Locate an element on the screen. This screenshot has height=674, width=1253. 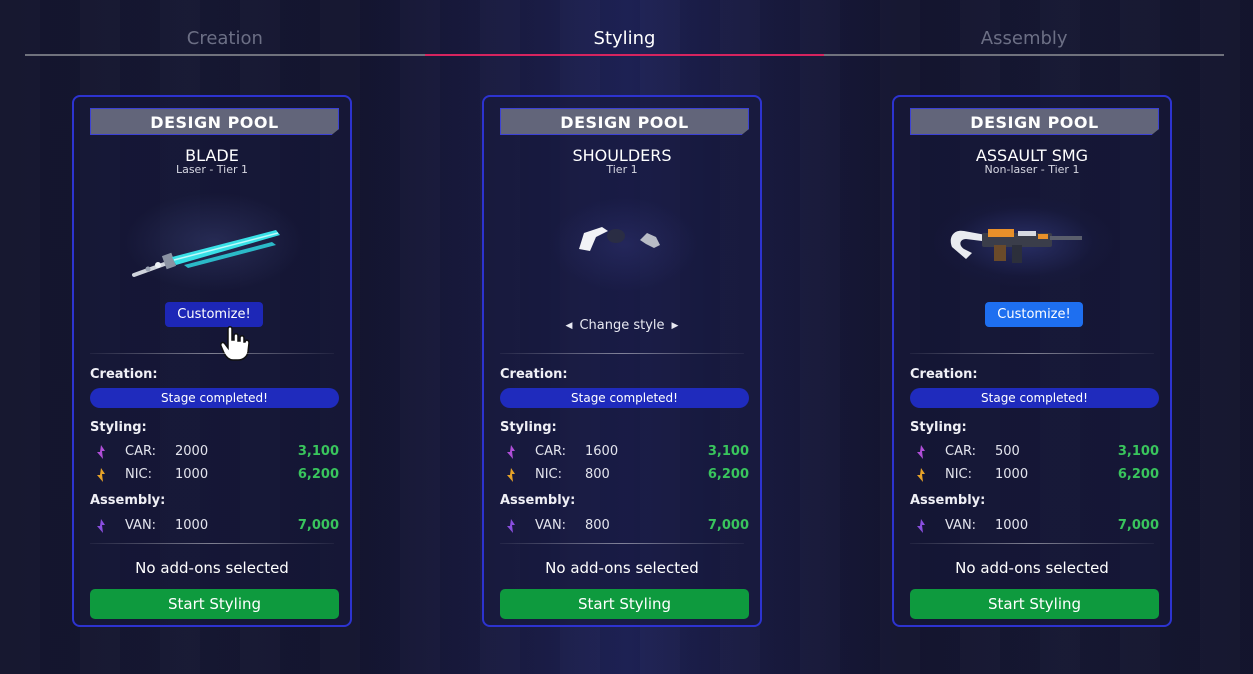
resource-cost: 1600 is located at coordinates (602, 451).